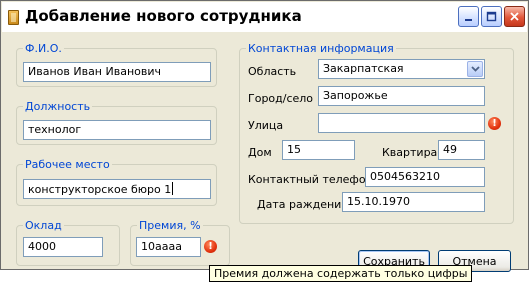 This screenshot has height=283, width=531. I want to click on birthdate-label: Дата раждения, so click(302, 204).